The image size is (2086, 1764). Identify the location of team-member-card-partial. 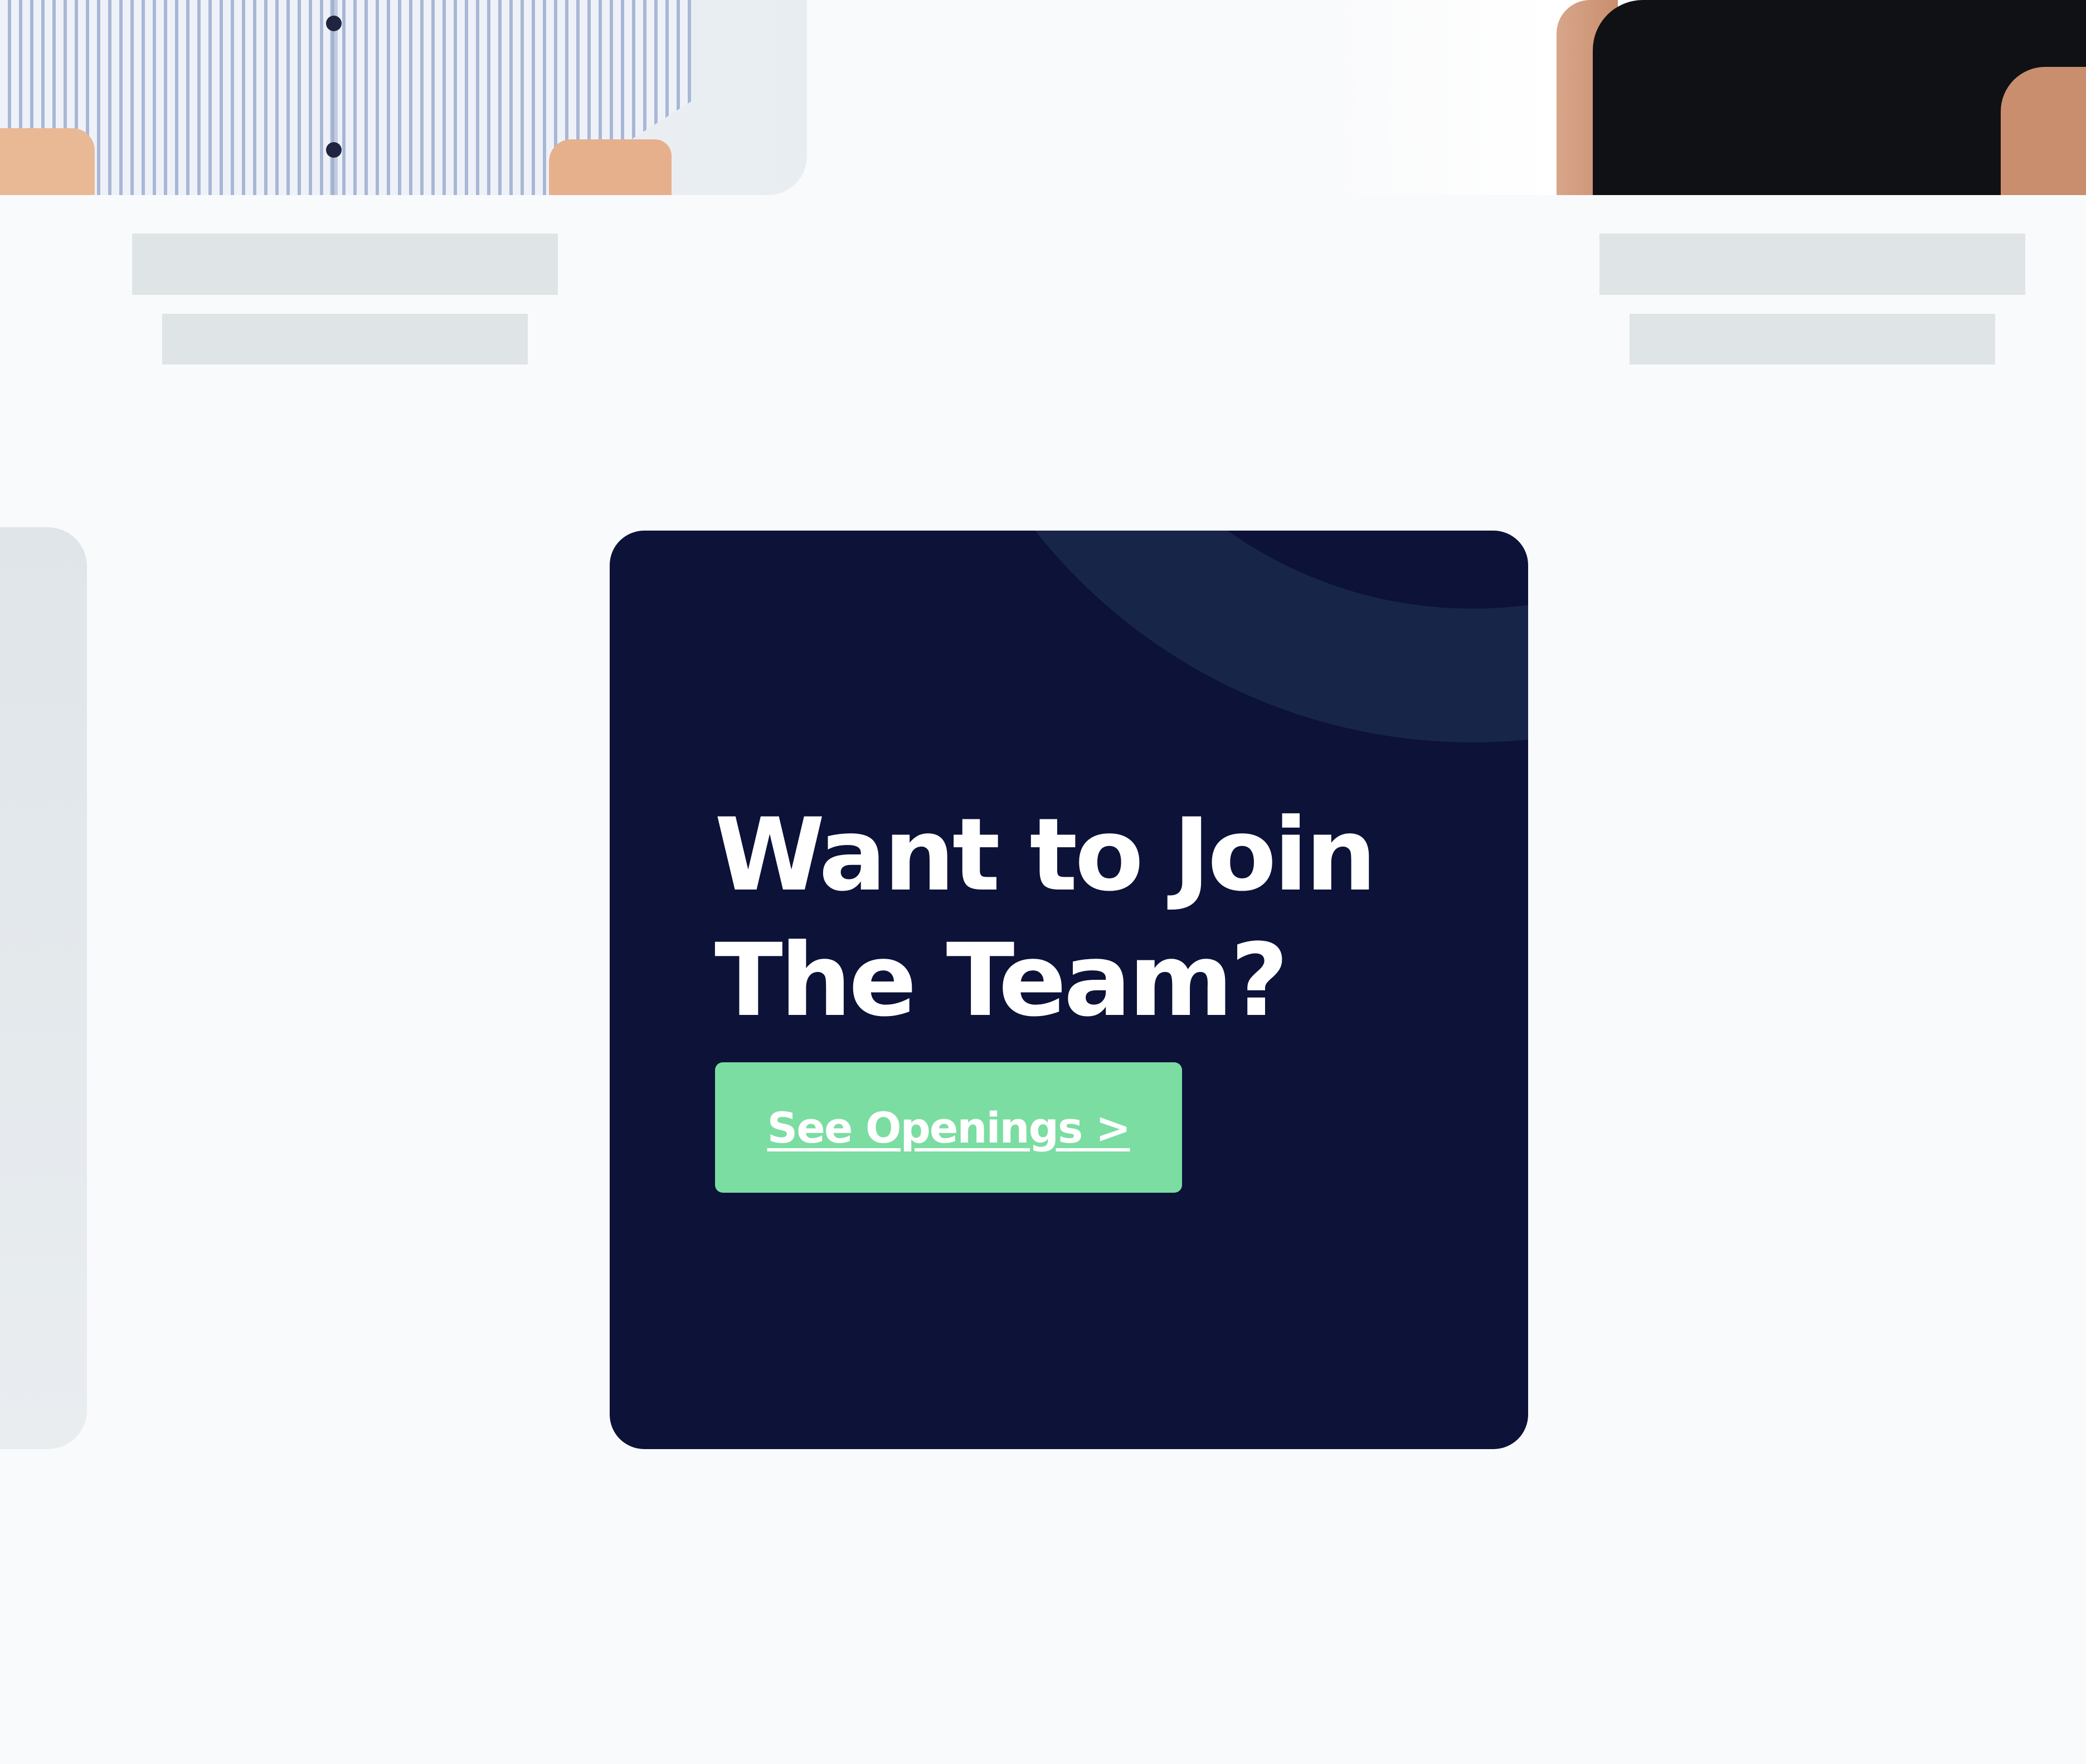
(43, 988).